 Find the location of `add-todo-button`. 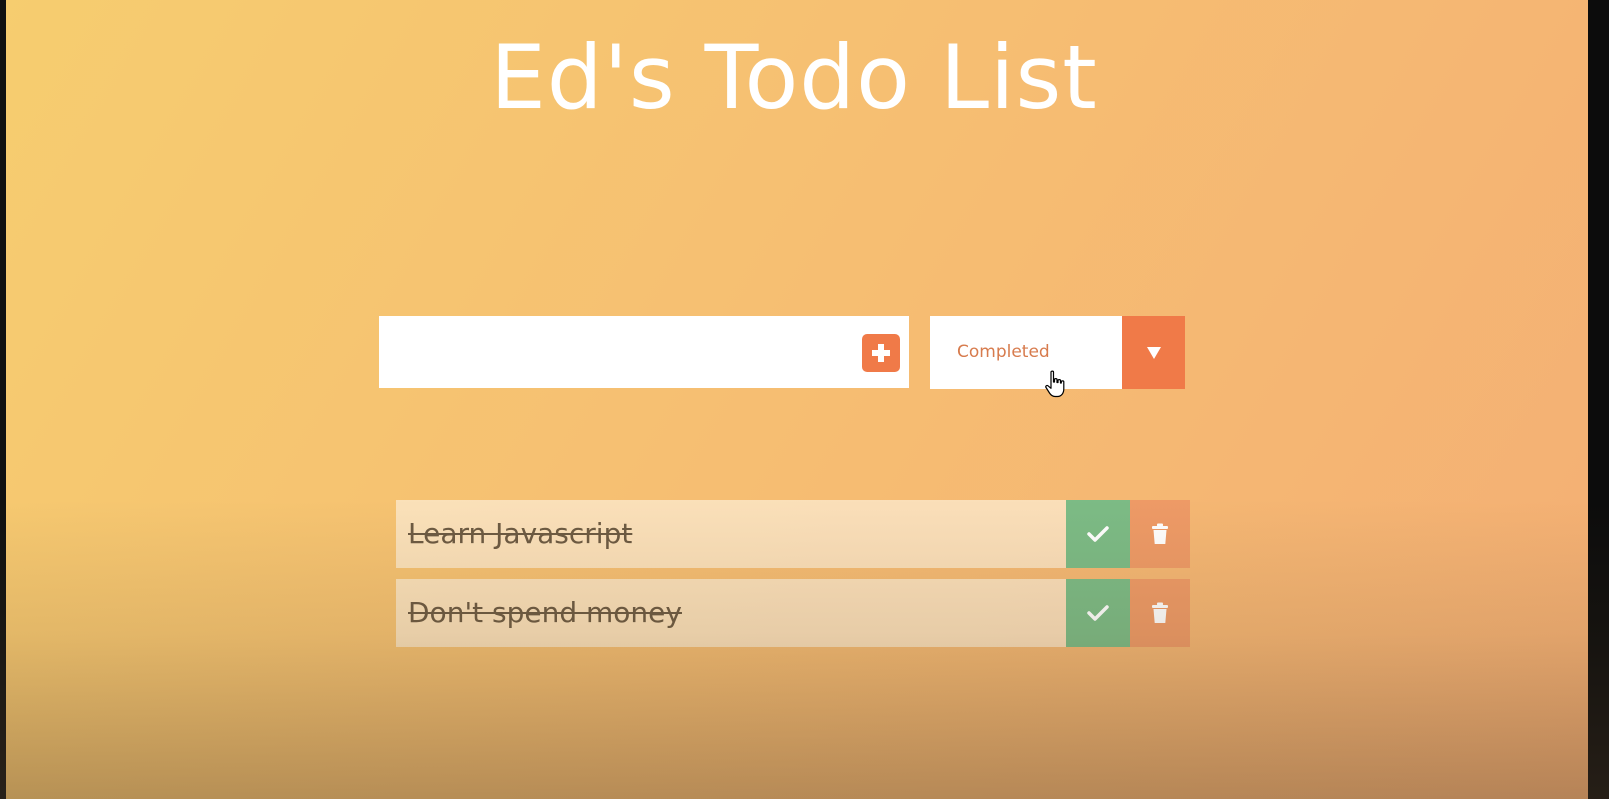

add-todo-button is located at coordinates (881, 353).